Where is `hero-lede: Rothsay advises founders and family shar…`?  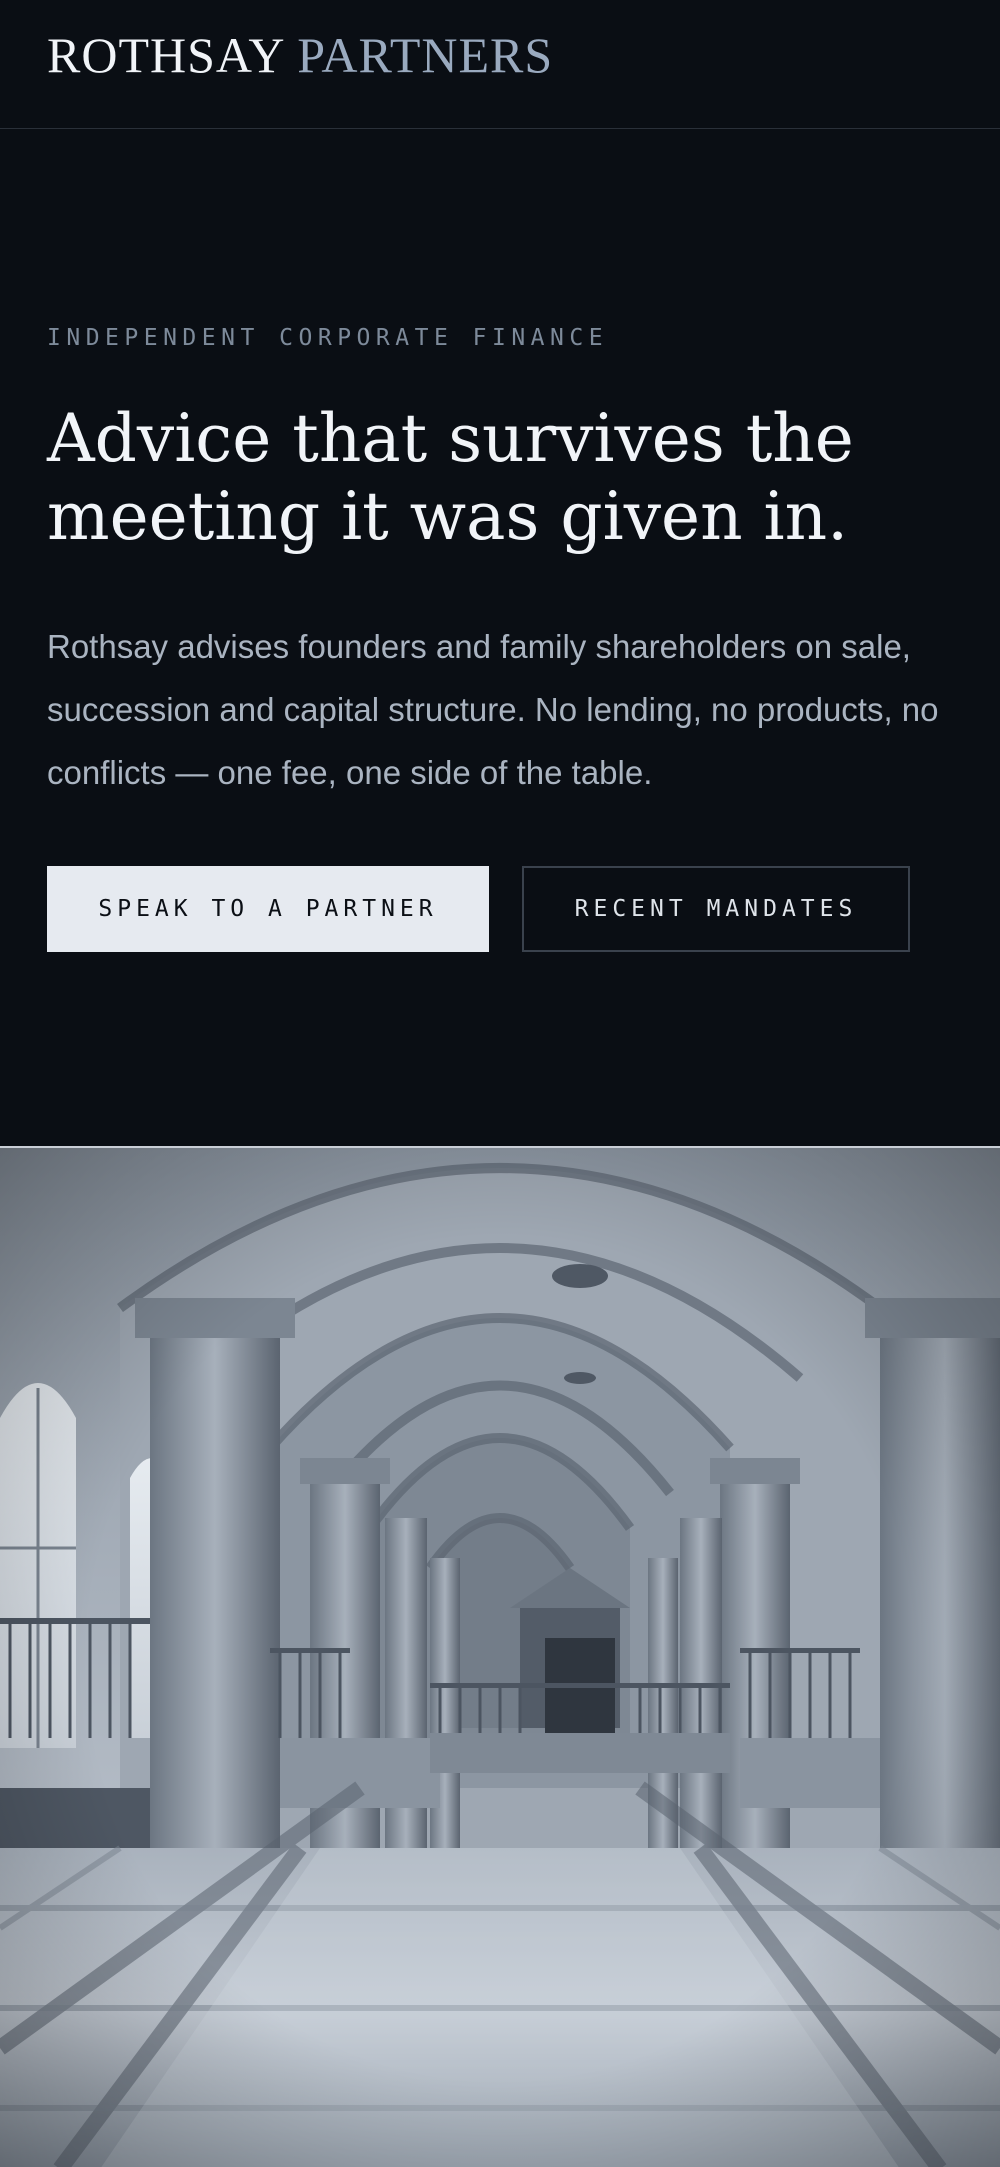 hero-lede: Rothsay advises founders and family shar… is located at coordinates (493, 709).